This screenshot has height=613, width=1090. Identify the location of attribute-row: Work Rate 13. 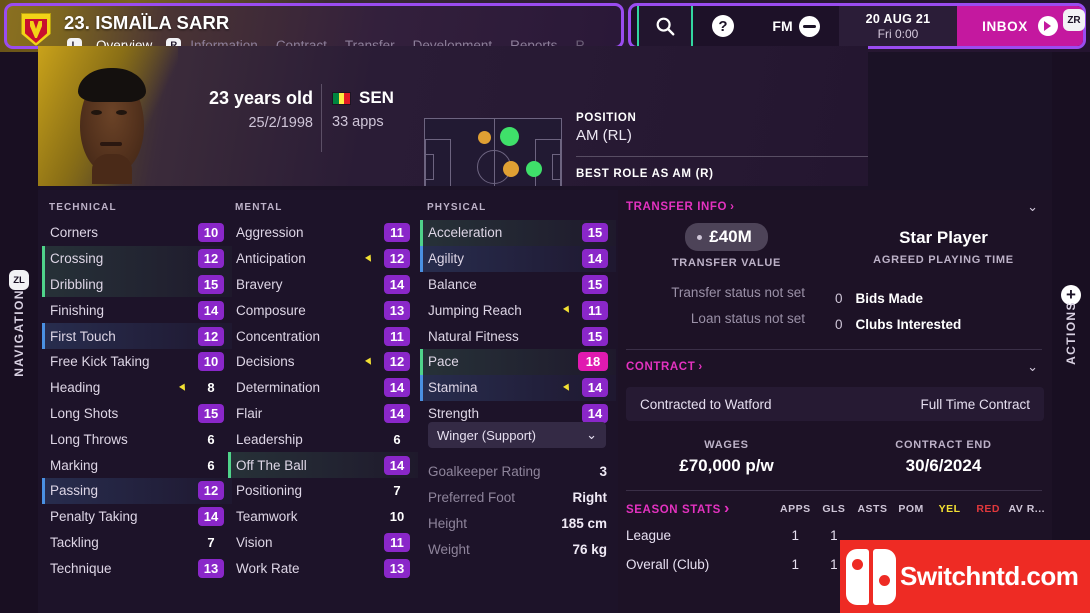
(323, 568).